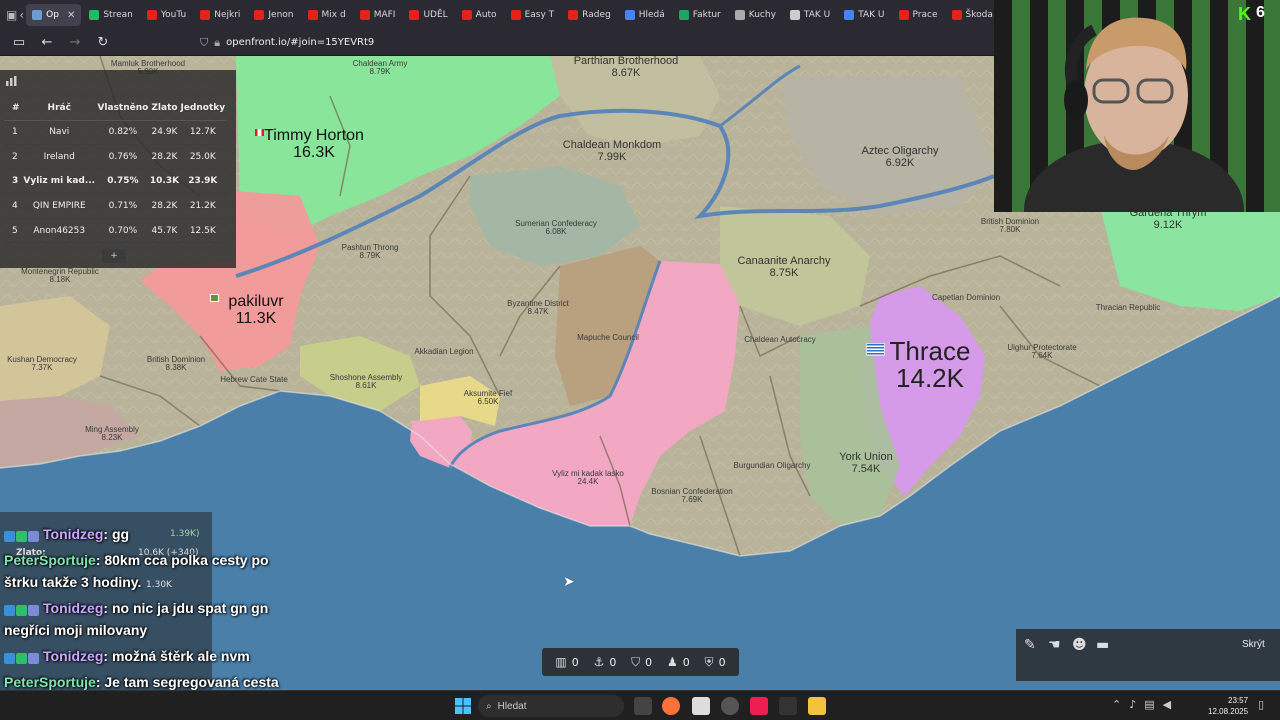 The image size is (1280, 720). I want to click on canada-flag-icon, so click(259, 132).